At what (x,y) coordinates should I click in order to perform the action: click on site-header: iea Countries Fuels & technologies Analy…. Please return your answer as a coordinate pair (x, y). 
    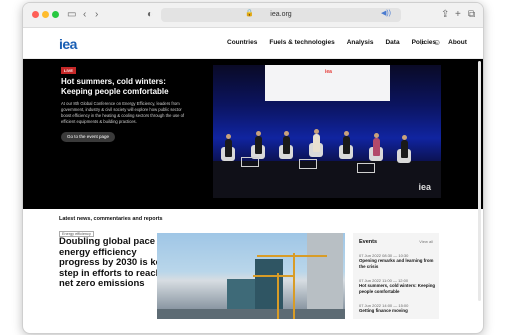
    Looking at the image, I should click on (253, 43).